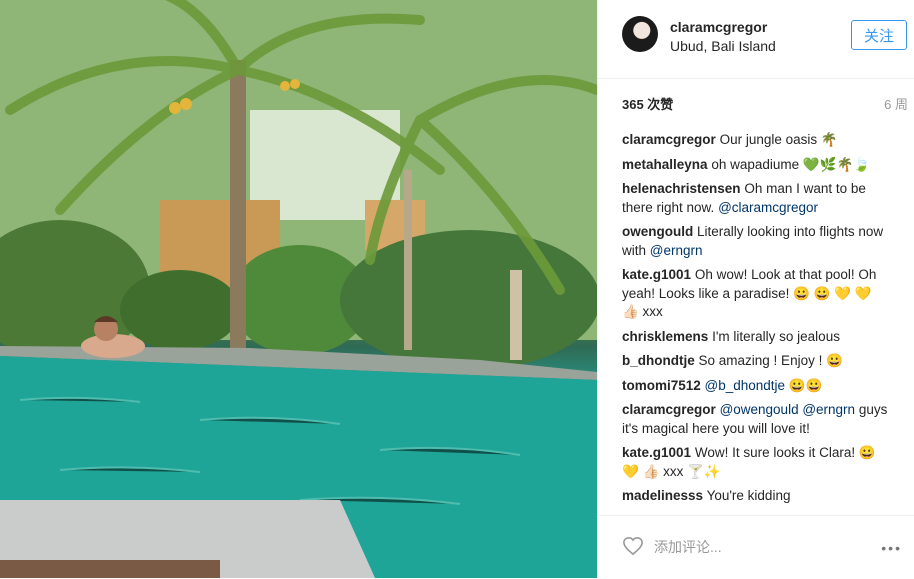 The height and width of the screenshot is (579, 914). I want to click on comment-text: 😀😀, so click(805, 385).